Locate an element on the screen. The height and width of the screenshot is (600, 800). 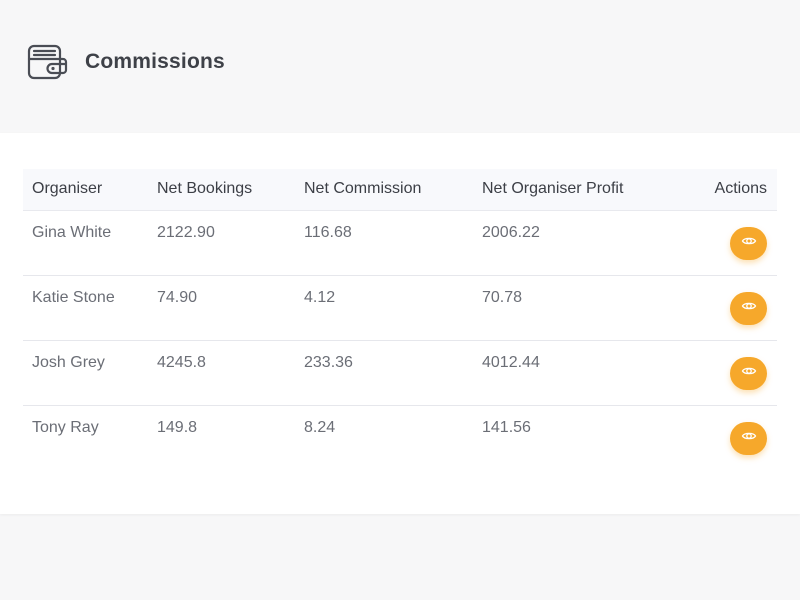
page-title: Commissions is located at coordinates (155, 61).